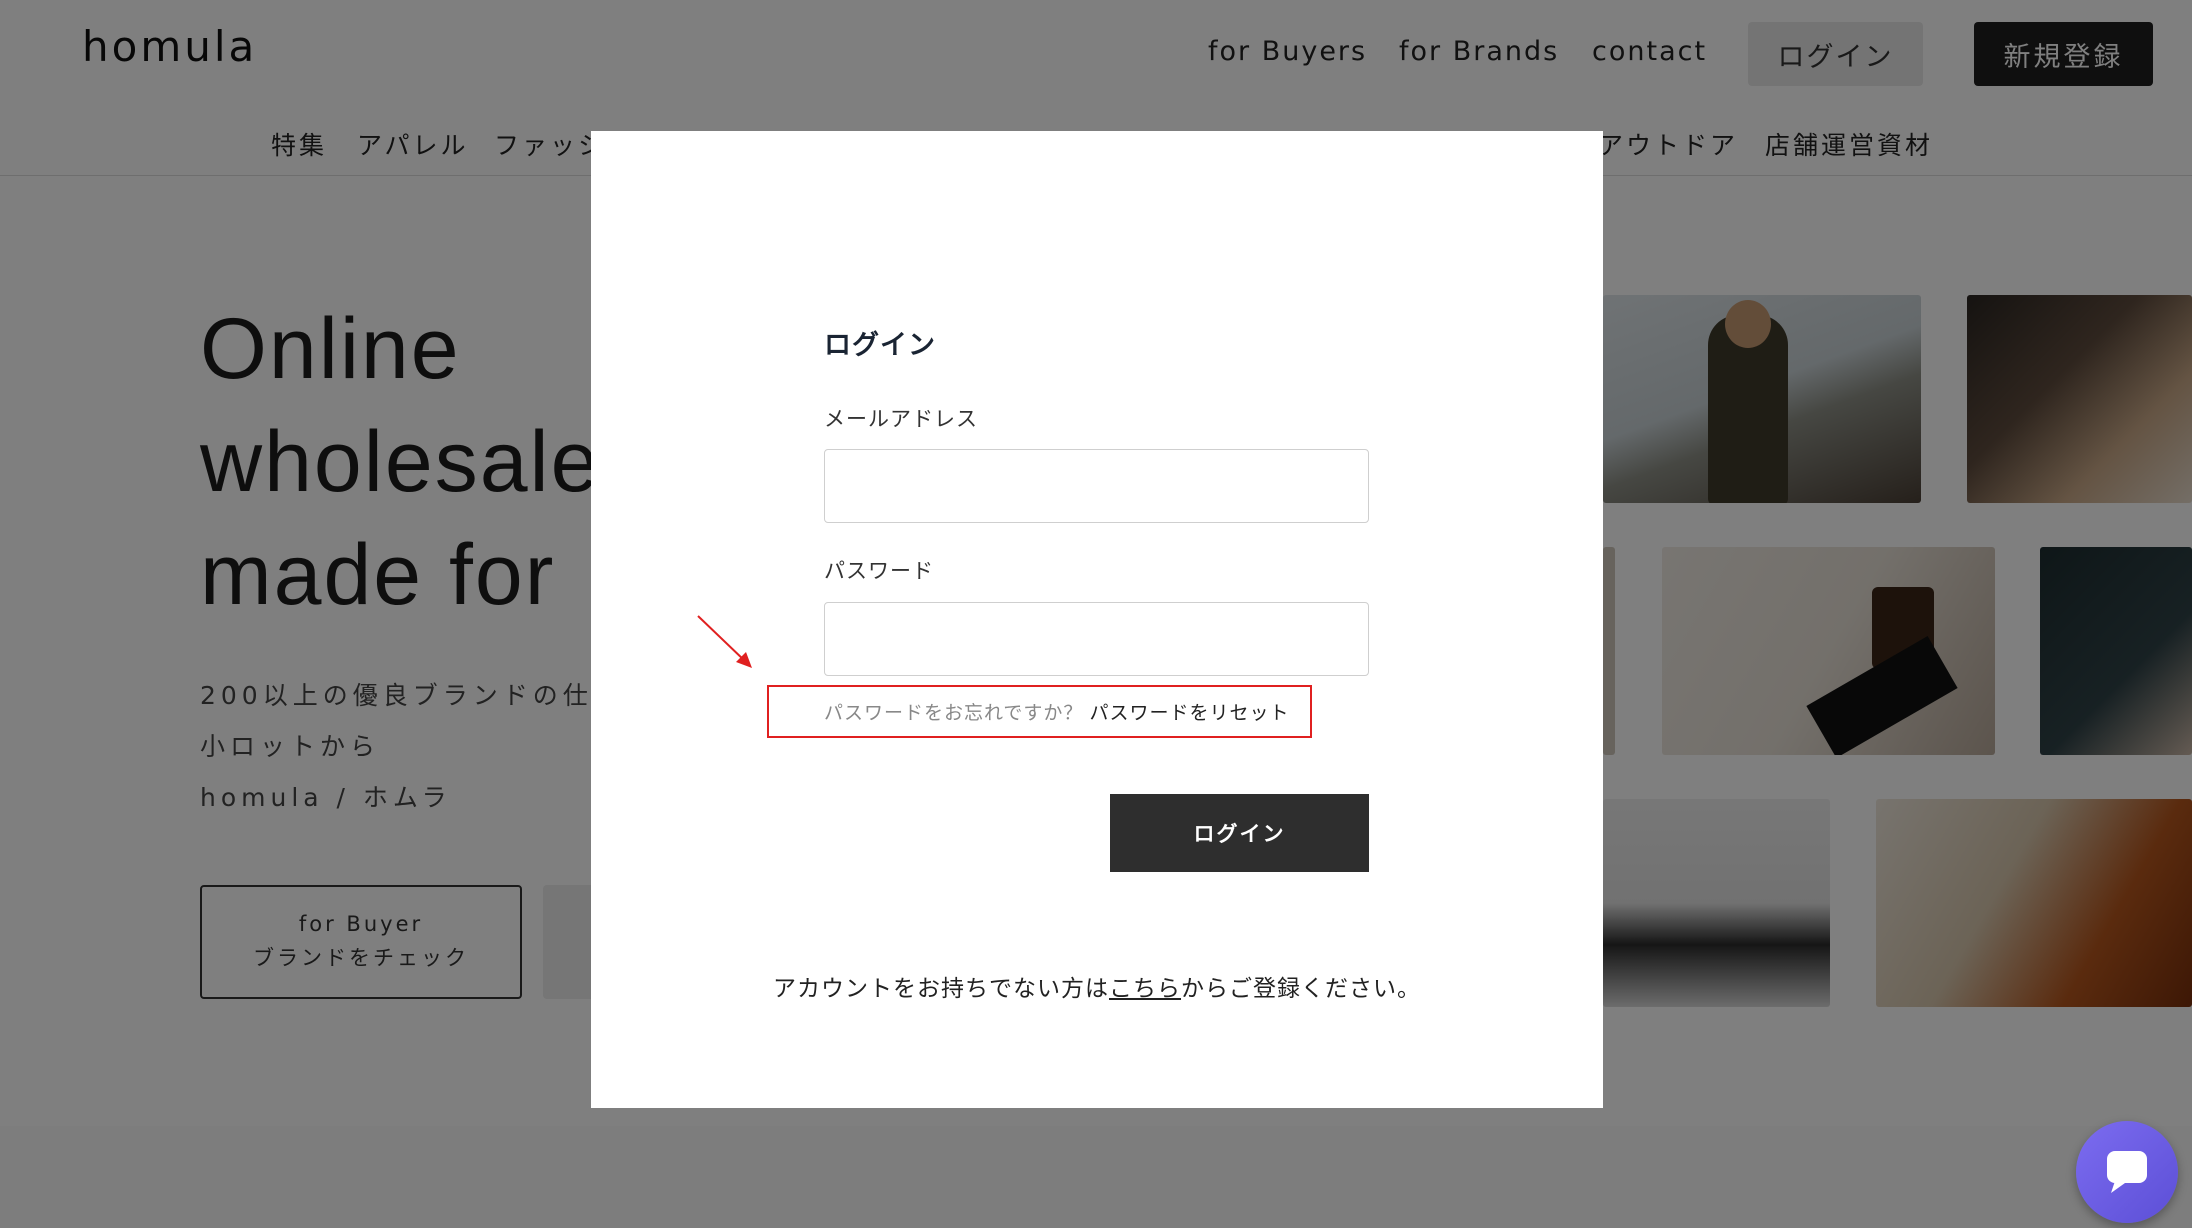 The width and height of the screenshot is (2192, 1228). Describe the element at coordinates (1301, 989) in the screenshot. I see `signup-suffix: からご登録ください。` at that location.